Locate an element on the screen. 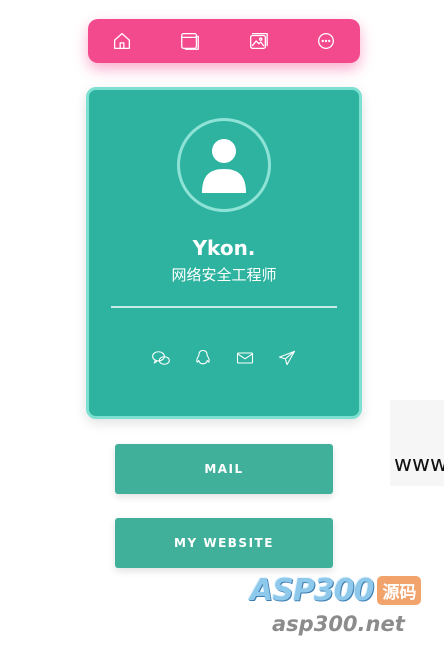 This screenshot has width=444, height=648. social-links is located at coordinates (224, 358).